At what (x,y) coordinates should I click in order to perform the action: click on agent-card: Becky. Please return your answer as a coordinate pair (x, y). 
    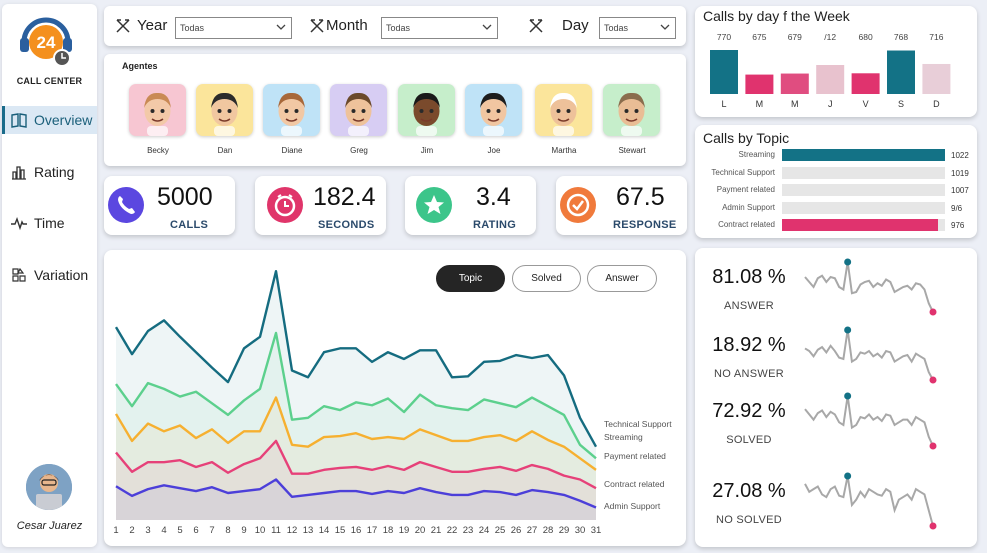
    Looking at the image, I should click on (158, 119).